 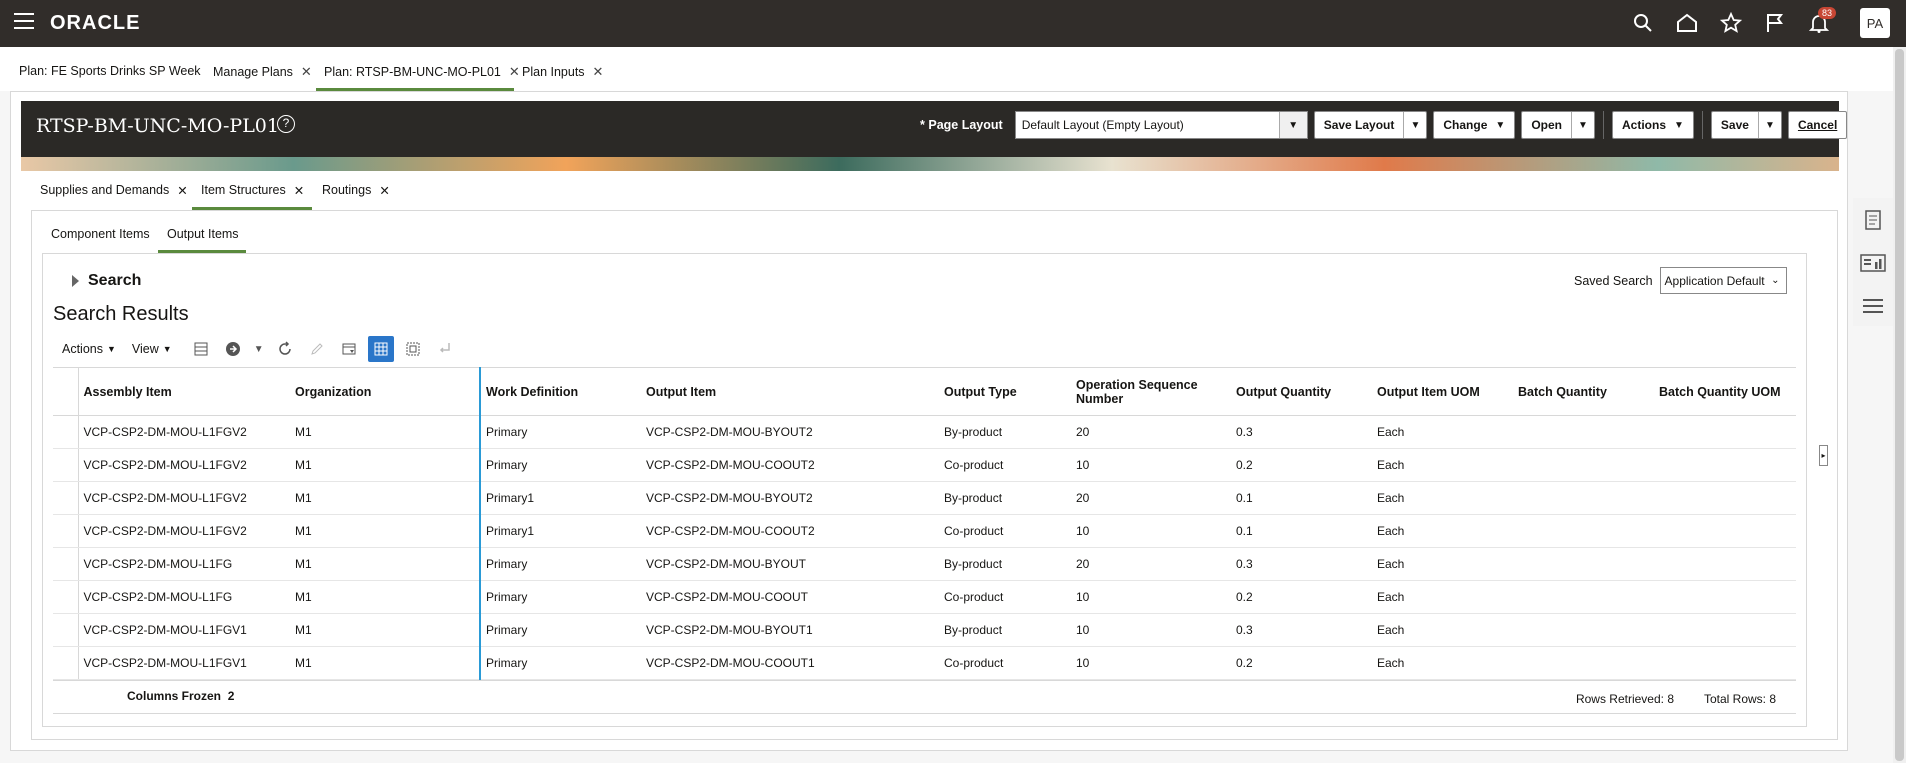 What do you see at coordinates (1370, 125) in the screenshot?
I see `save-layout-button: Save Layout ▼` at bounding box center [1370, 125].